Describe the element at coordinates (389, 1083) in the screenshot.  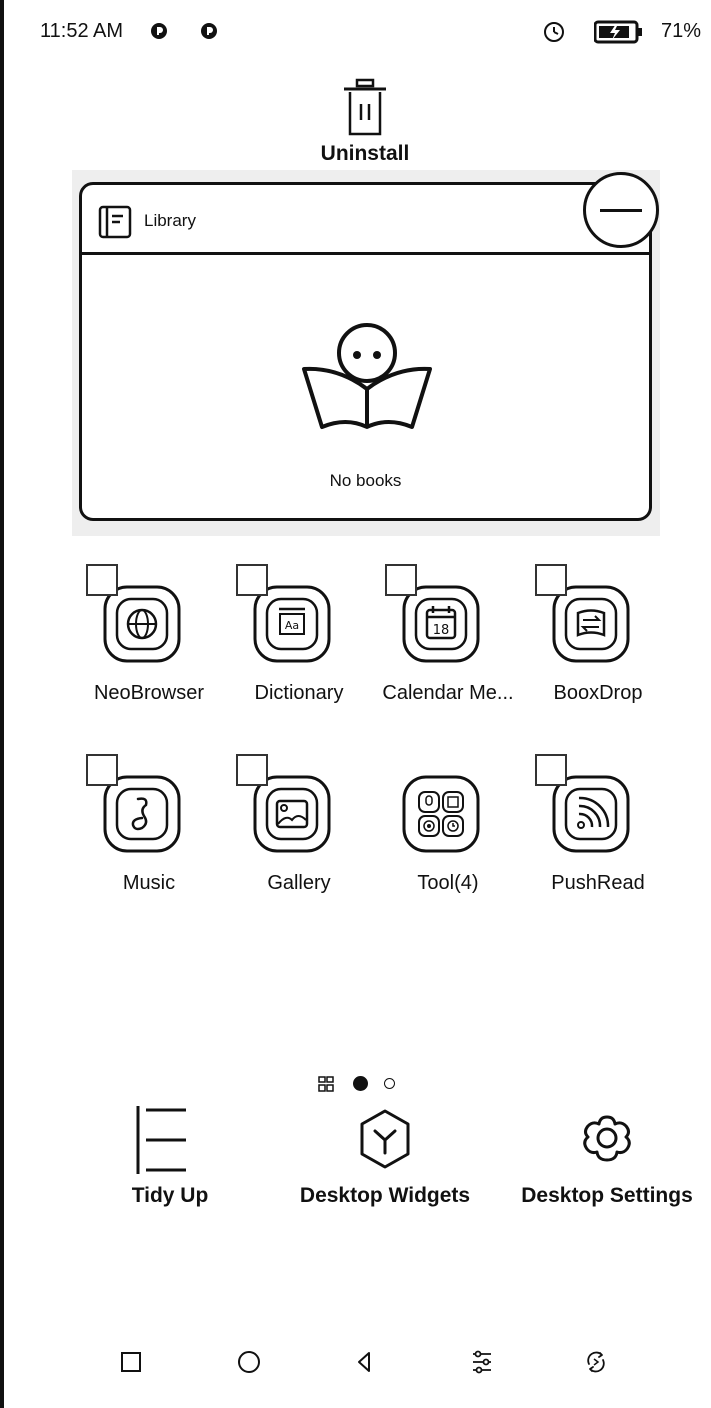
I see `page-dot` at that location.